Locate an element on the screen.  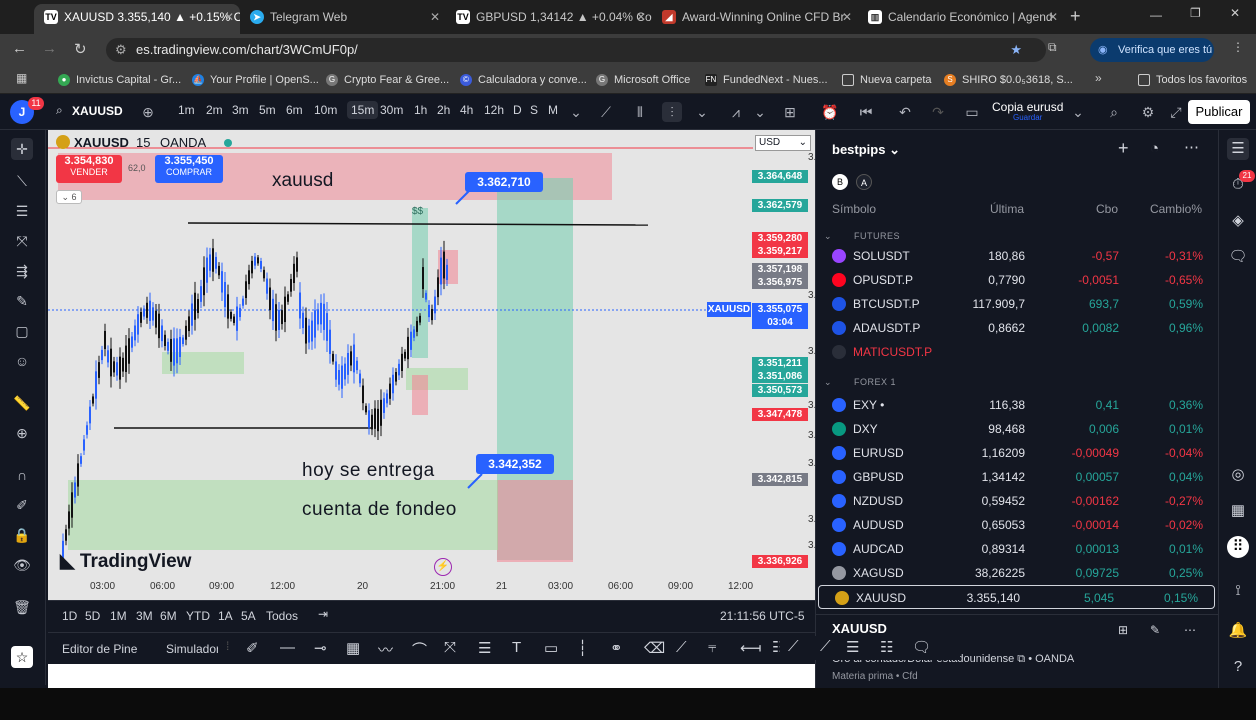
redo-icon: ↷ is located at coordinates (938, 112).